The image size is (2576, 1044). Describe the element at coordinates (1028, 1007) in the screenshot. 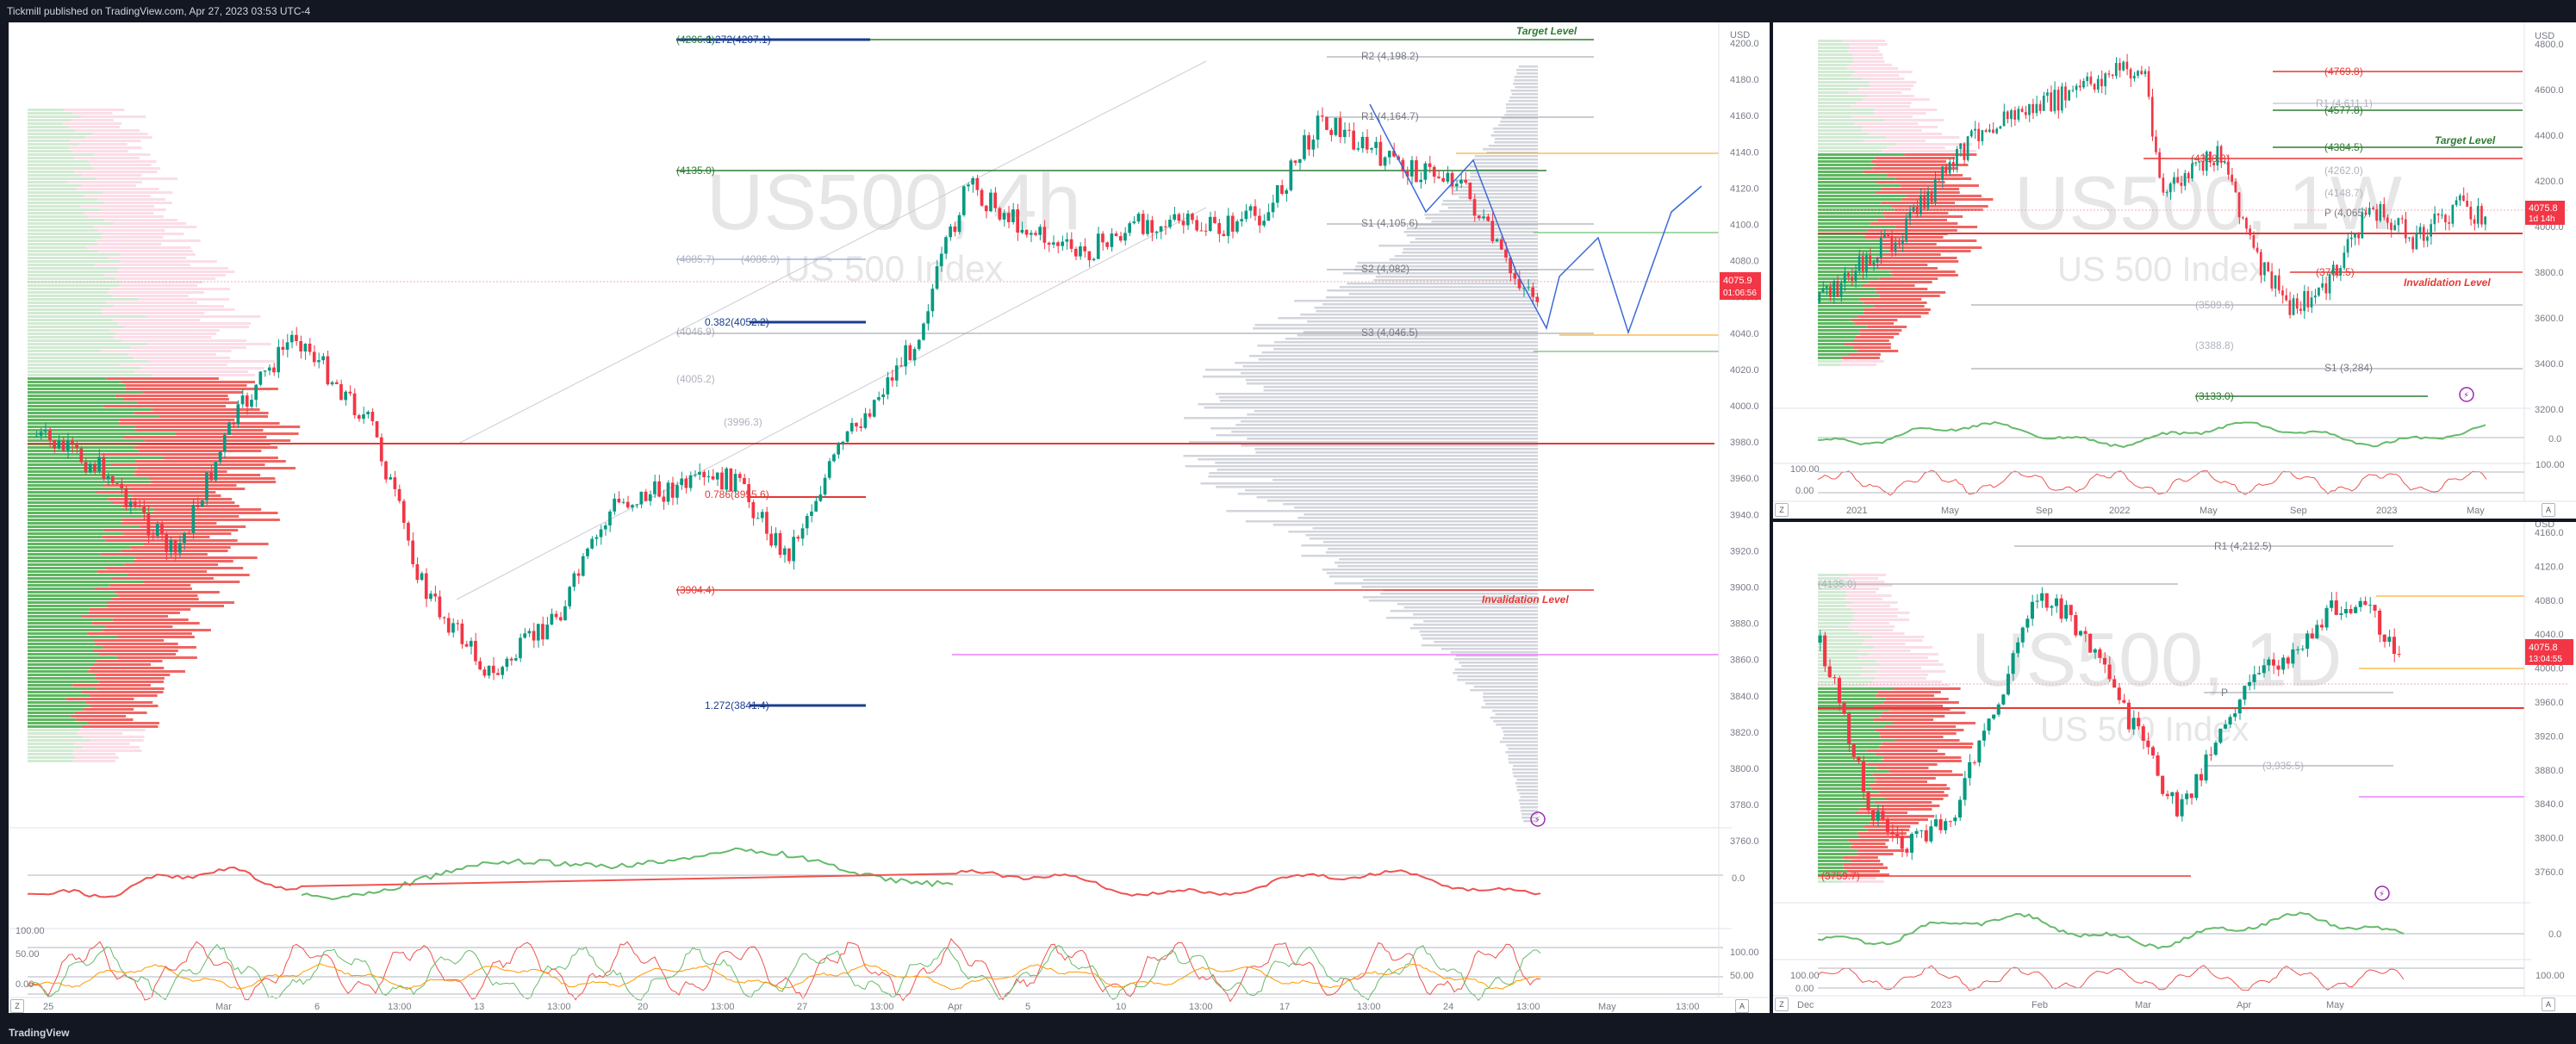

I see `main-x-tick-11: 5` at that location.